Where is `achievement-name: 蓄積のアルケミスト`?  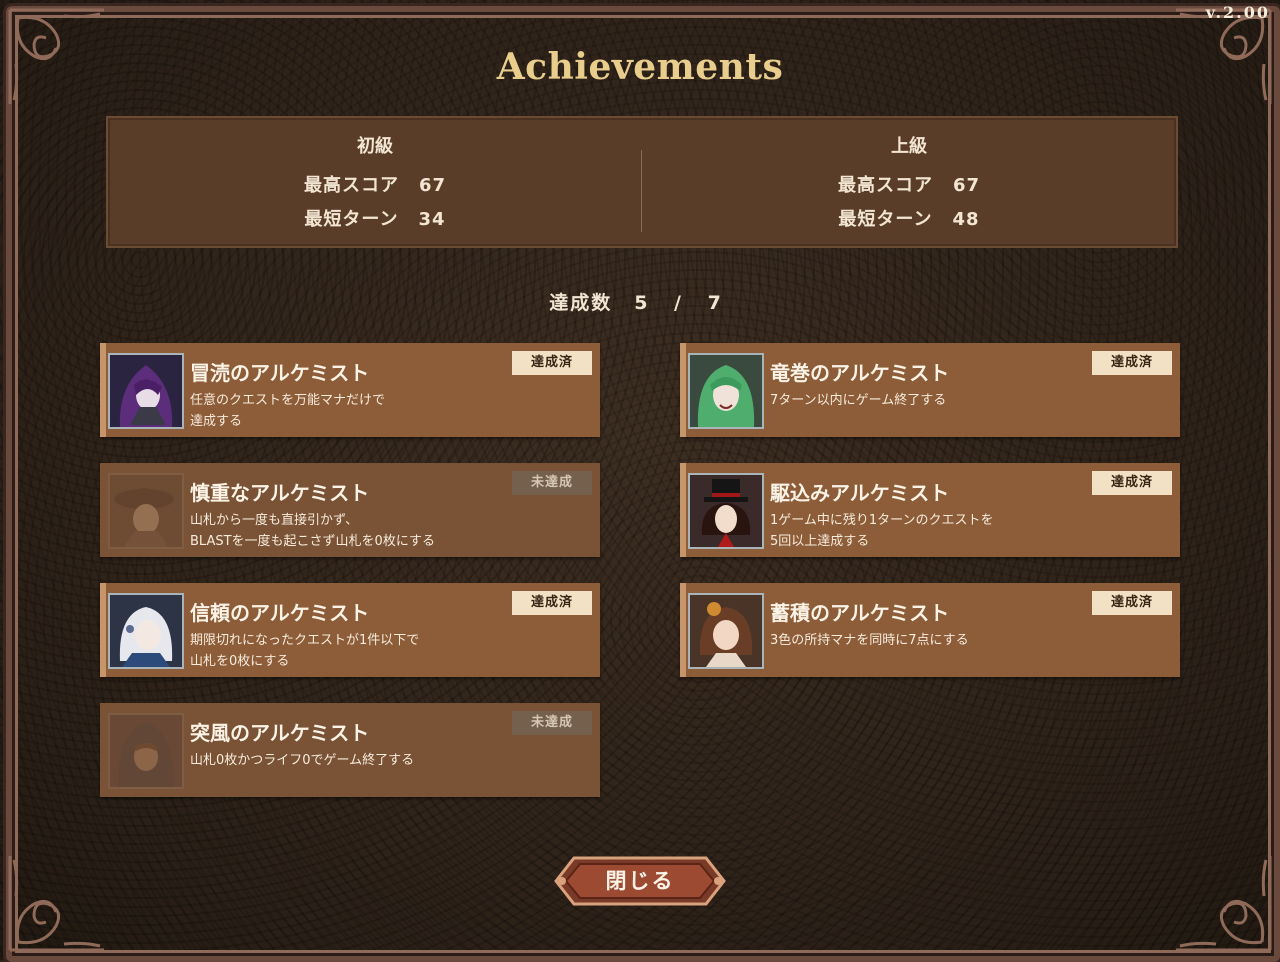
achievement-name: 蓄積のアルケミスト is located at coordinates (860, 613).